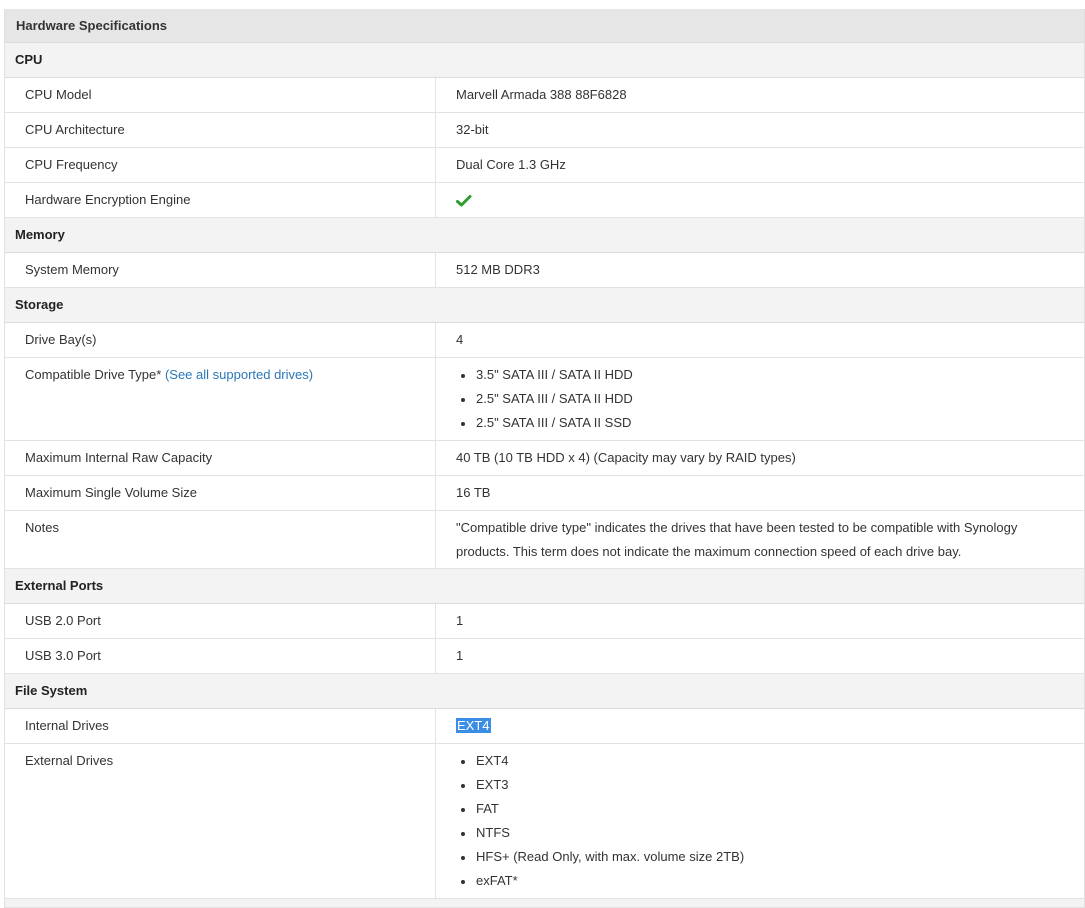  What do you see at coordinates (472, 129) in the screenshot?
I see `spec-value: 32-bit` at bounding box center [472, 129].